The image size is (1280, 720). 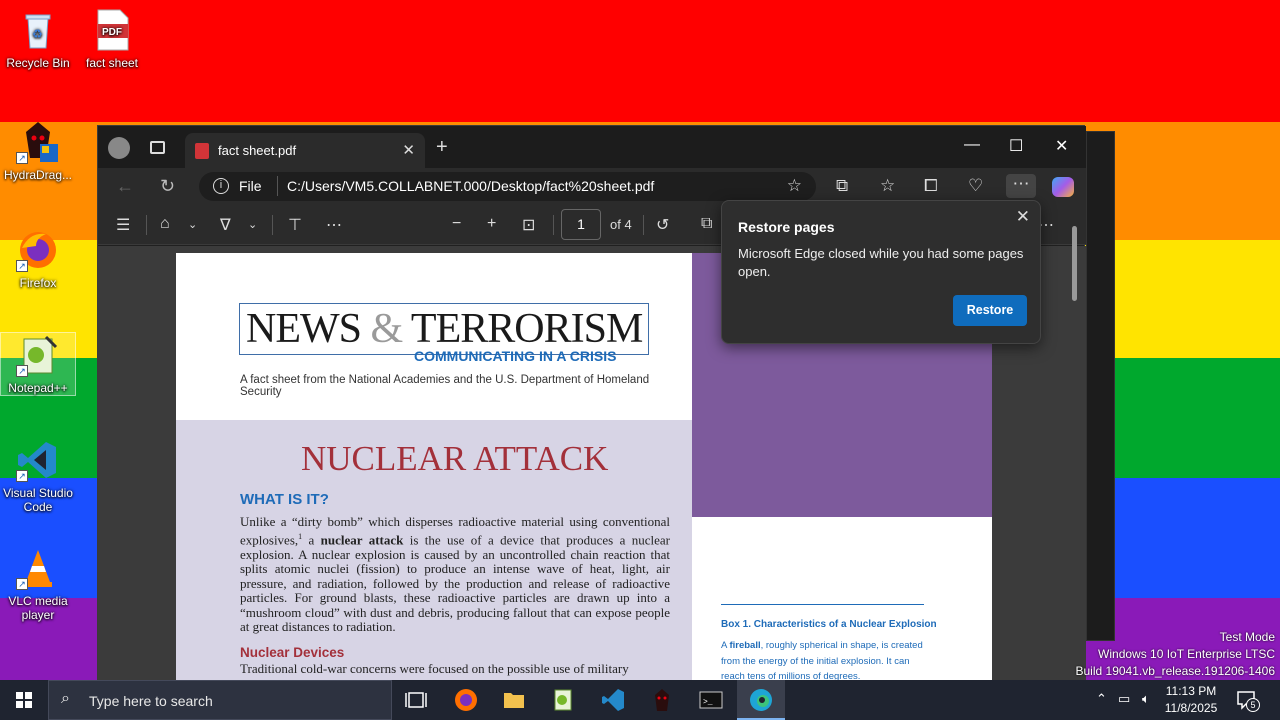 What do you see at coordinates (257, 150) in the screenshot?
I see `tab-title: fact sheet.pdf` at bounding box center [257, 150].